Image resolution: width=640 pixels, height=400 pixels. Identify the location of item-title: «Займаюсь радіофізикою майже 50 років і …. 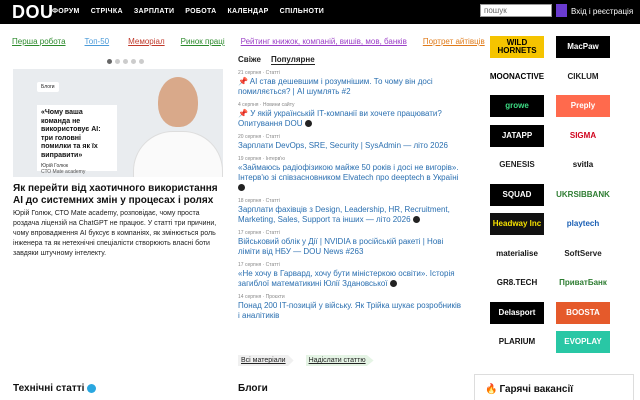
(348, 172).